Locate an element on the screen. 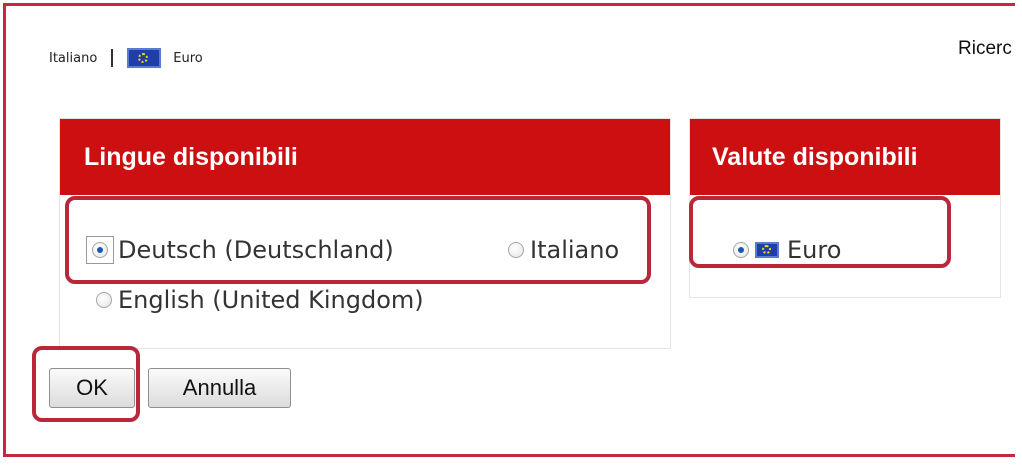 The width and height of the screenshot is (1022, 465). top-bar: Italiano Euro is located at coordinates (126, 58).